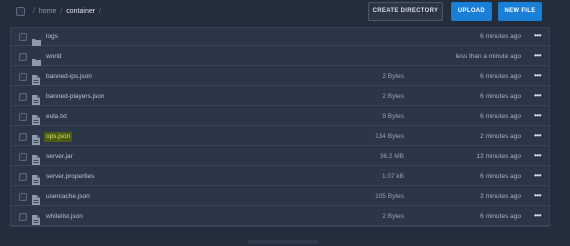 This screenshot has width=570, height=246. What do you see at coordinates (280, 177) in the screenshot?
I see `file-row: server.properties 1.07 kB 6 minutes ago •••` at bounding box center [280, 177].